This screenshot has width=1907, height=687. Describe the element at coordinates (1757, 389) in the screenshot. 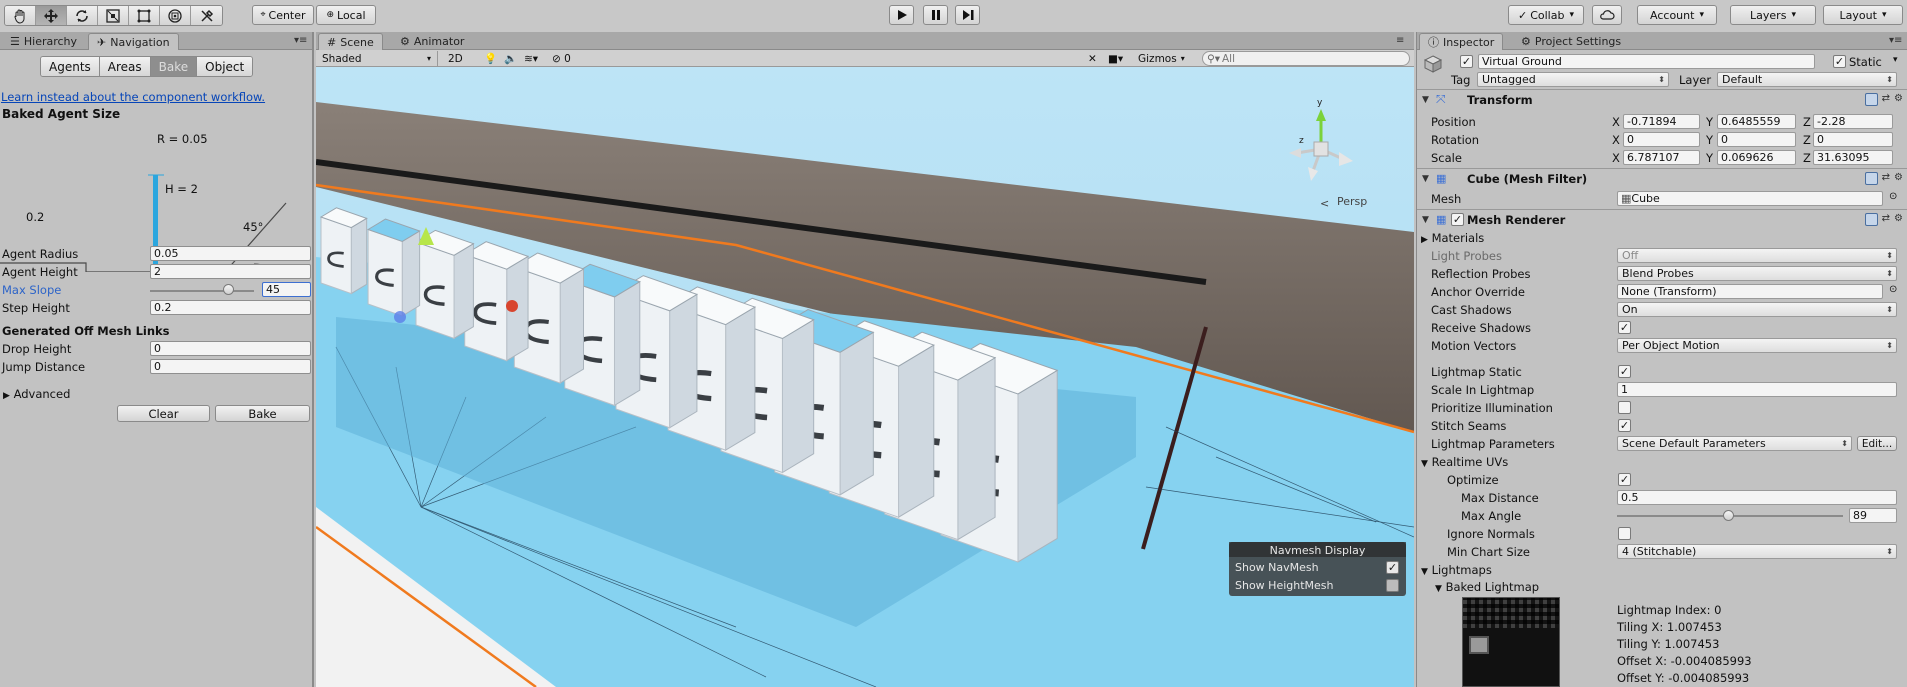

I see `scale-in-lightmap-input: 1` at that location.